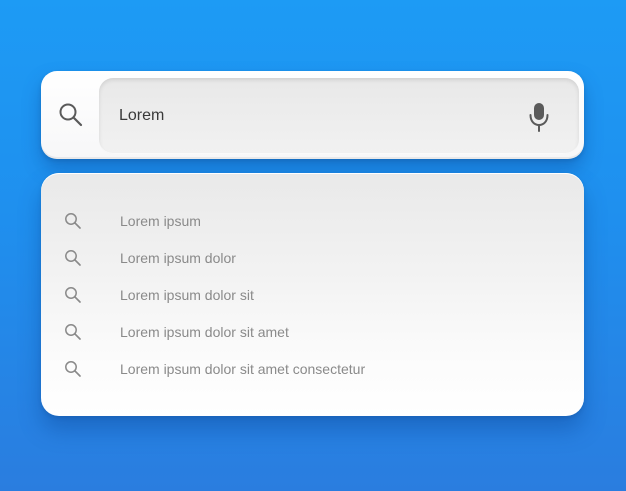 The height and width of the screenshot is (491, 626). I want to click on suggestion-label: Lorem ipsum dolor, so click(178, 258).